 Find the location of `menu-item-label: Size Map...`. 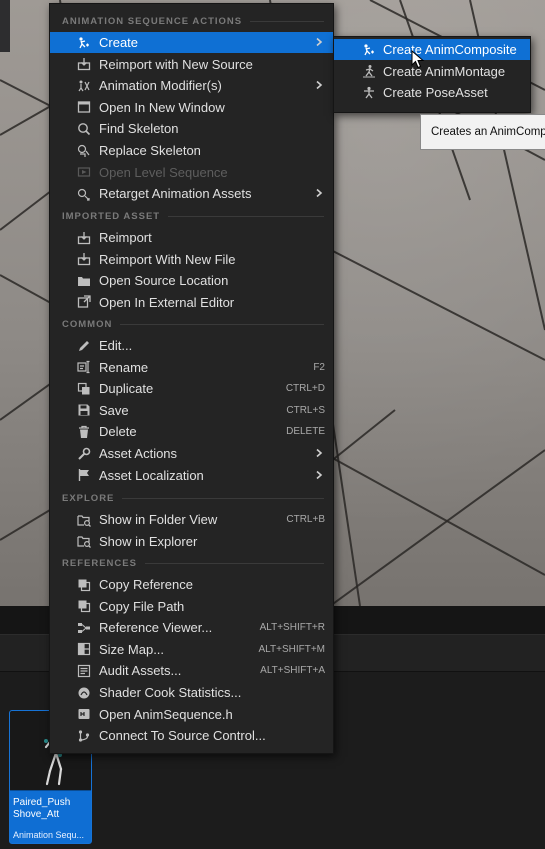

menu-item-label: Size Map... is located at coordinates (132, 649).